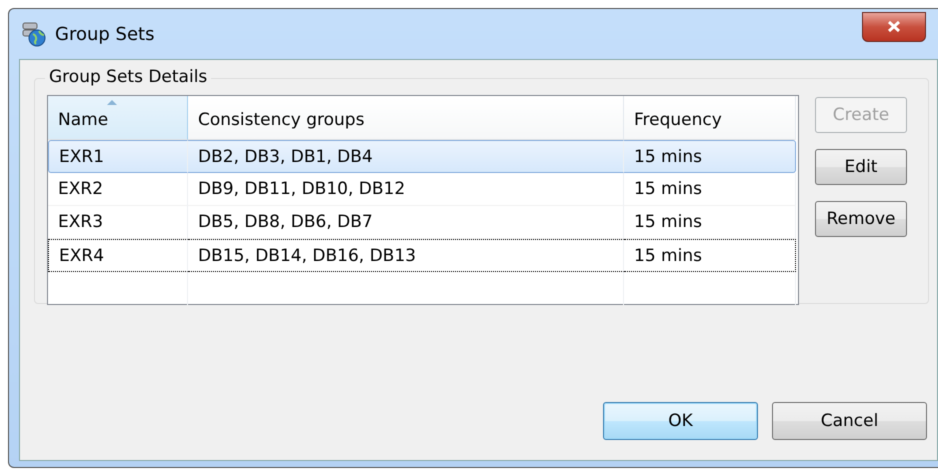  Describe the element at coordinates (104, 34) in the screenshot. I see `window-title: Group Sets` at that location.